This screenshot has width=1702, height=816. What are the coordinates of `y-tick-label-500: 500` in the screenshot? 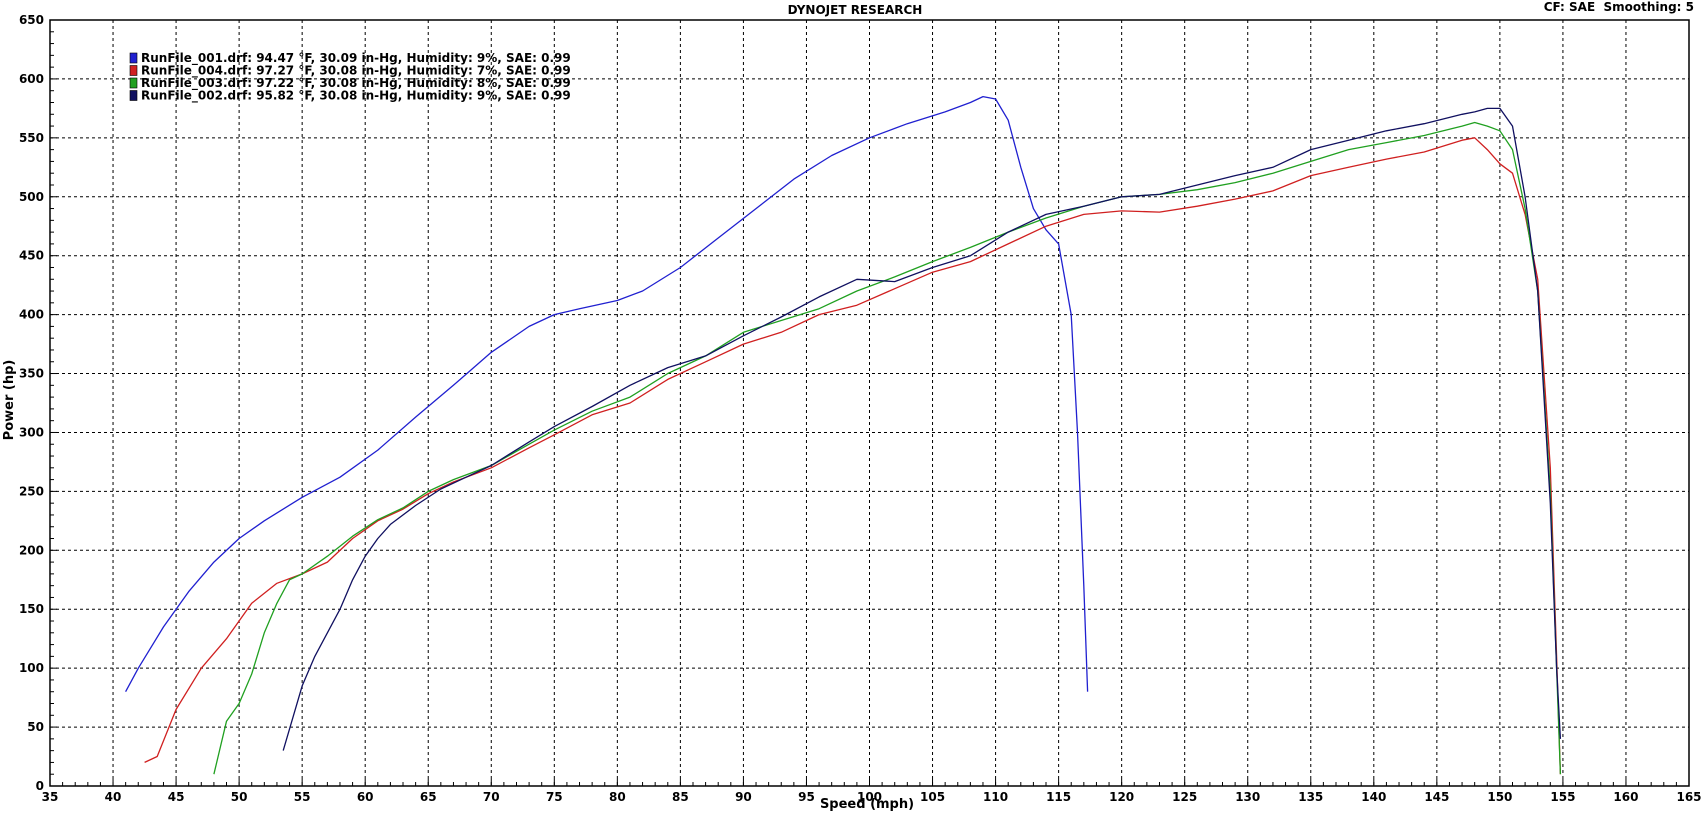 It's located at (31, 197).